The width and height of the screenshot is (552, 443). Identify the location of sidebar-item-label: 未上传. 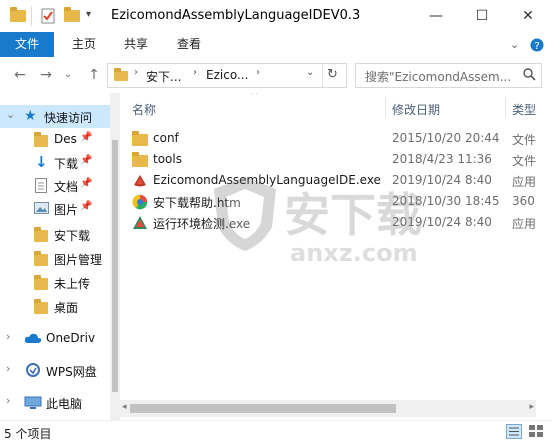
(72, 284).